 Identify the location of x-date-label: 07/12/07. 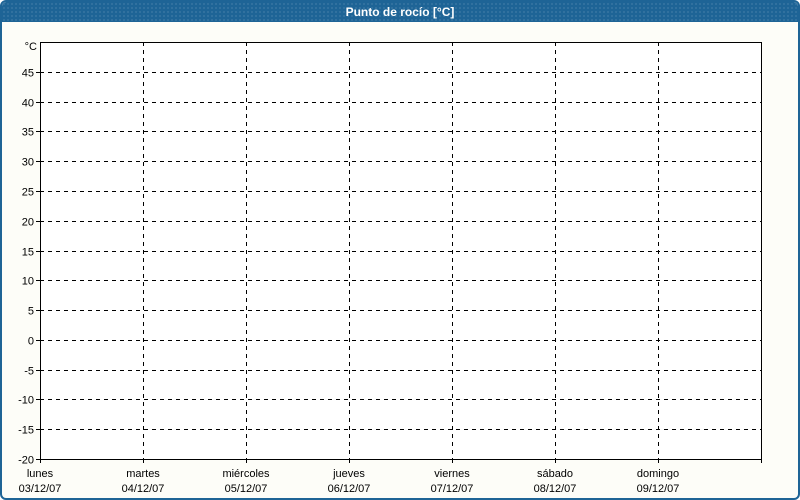
(452, 489).